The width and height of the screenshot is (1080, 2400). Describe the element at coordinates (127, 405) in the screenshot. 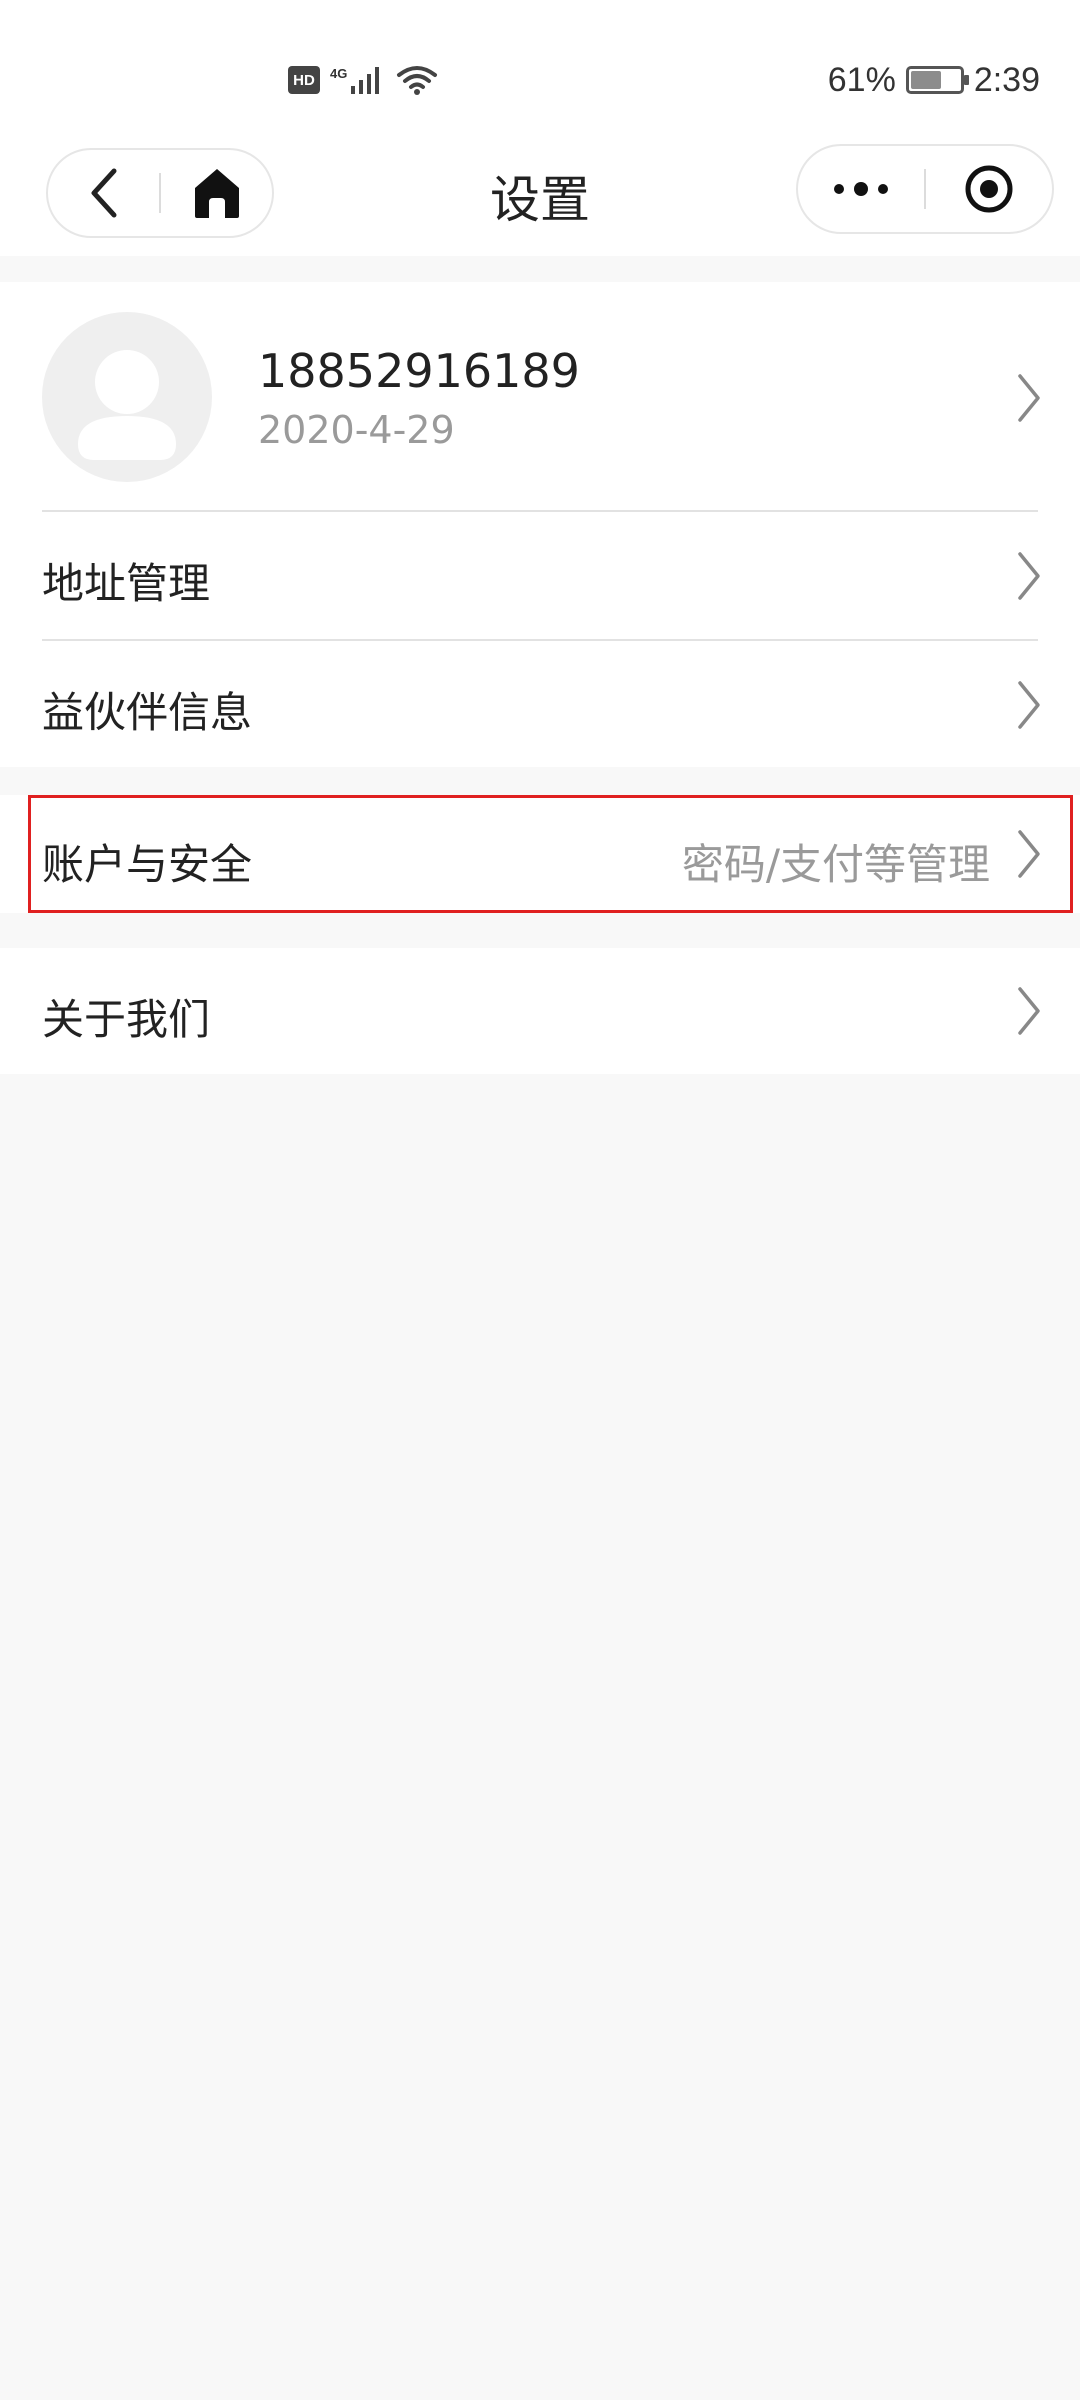

I see `user-placeholder-icon` at that location.